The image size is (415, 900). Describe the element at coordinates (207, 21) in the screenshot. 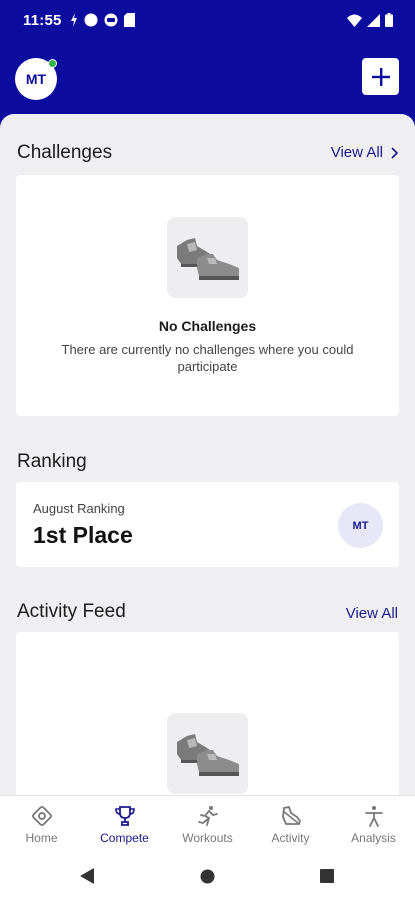

I see `status-bar: 11:55` at that location.